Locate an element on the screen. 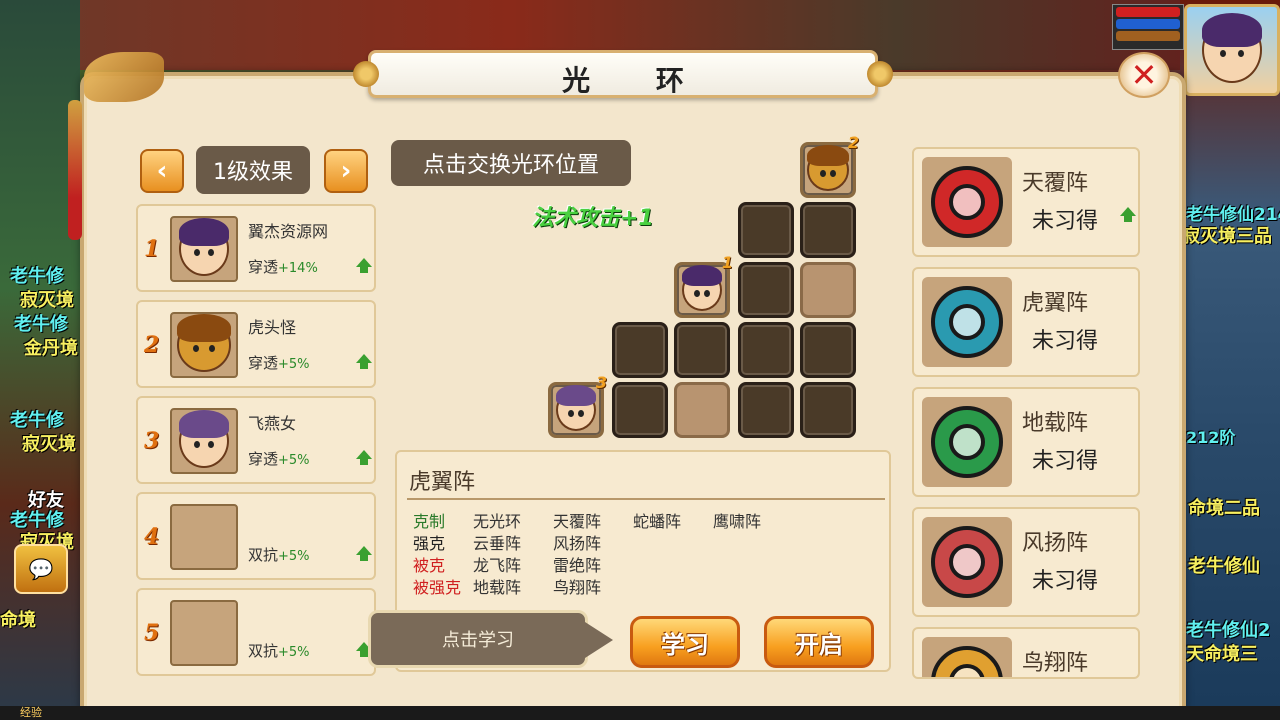 Image resolution: width=1280 pixels, height=720 pixels. position-badge: 2 is located at coordinates (853, 142).